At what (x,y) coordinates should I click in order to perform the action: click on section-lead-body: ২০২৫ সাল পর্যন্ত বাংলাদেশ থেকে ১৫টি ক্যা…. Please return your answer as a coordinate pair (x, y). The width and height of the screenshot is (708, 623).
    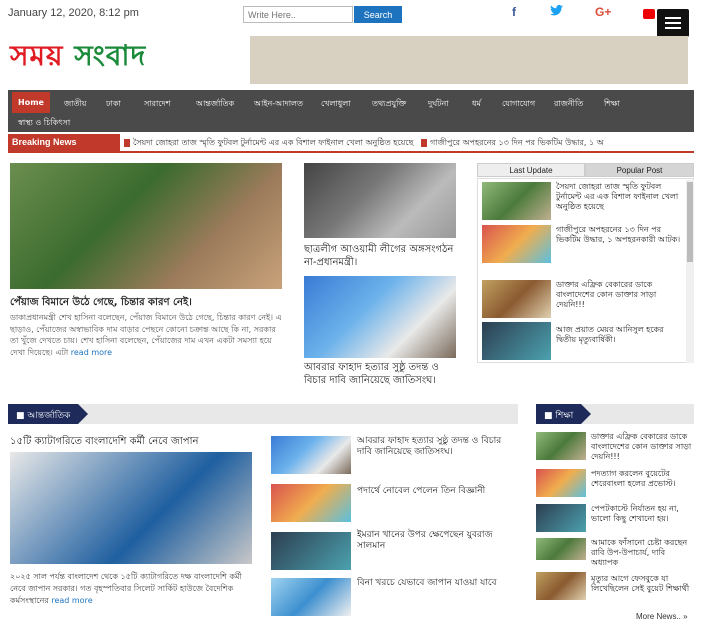
    Looking at the image, I should click on (132, 589).